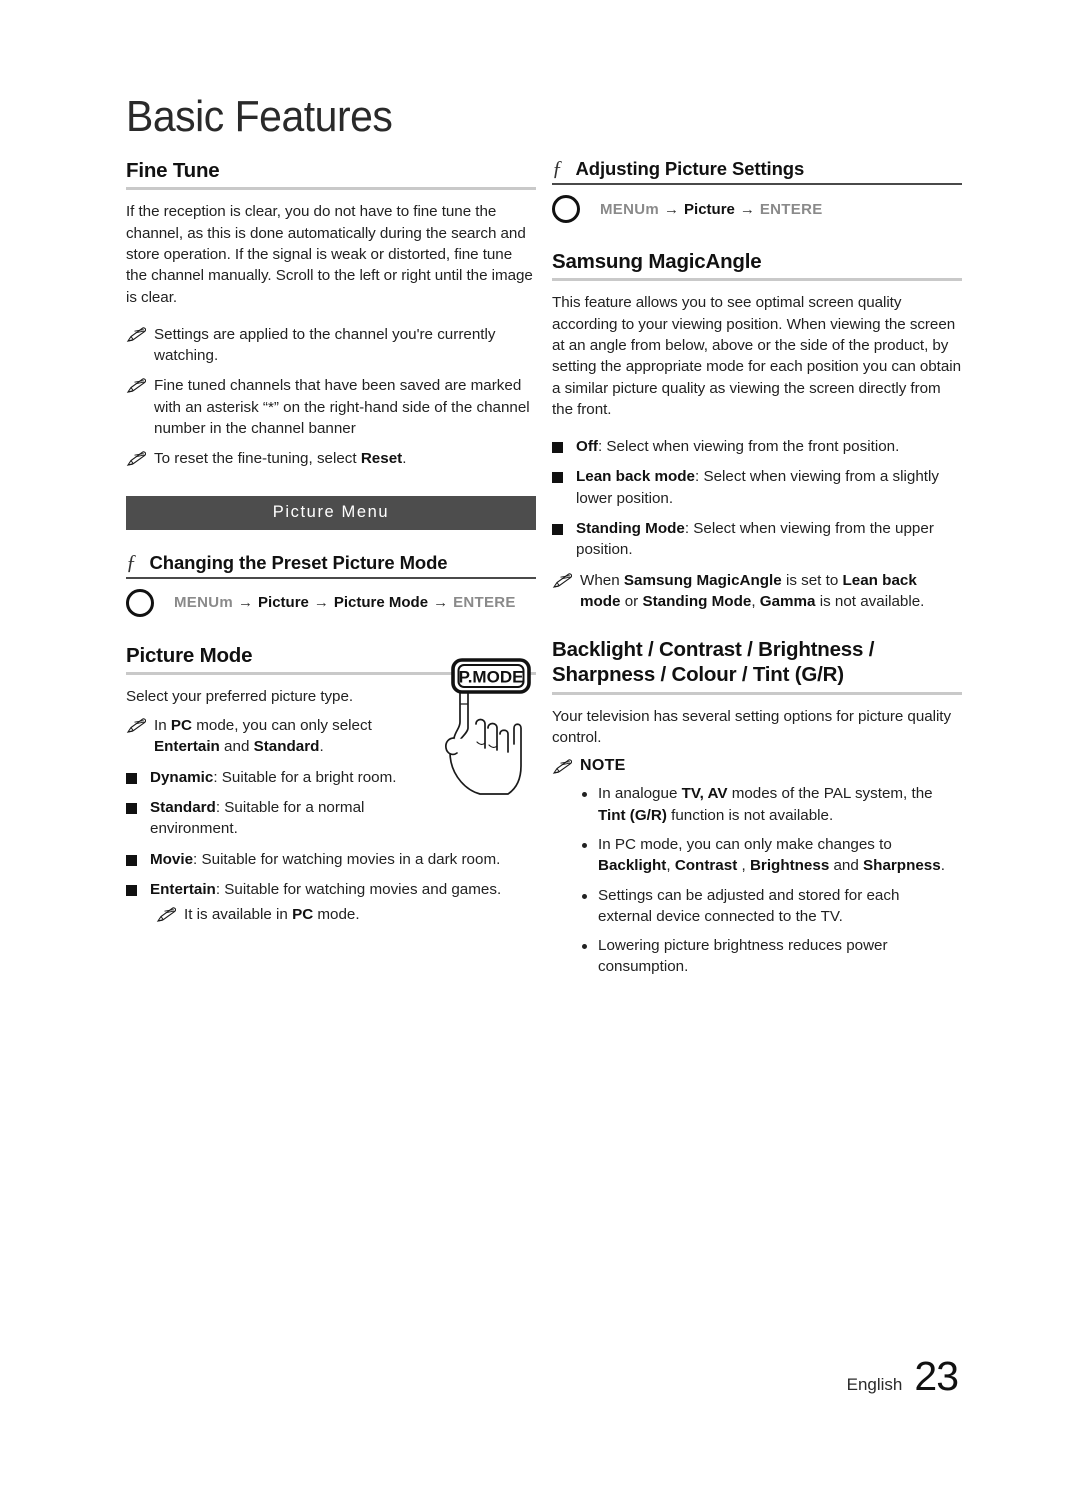 The height and width of the screenshot is (1496, 1080). What do you see at coordinates (704, 794) in the screenshot?
I see `bullet-seg-bold: TV, AV` at bounding box center [704, 794].